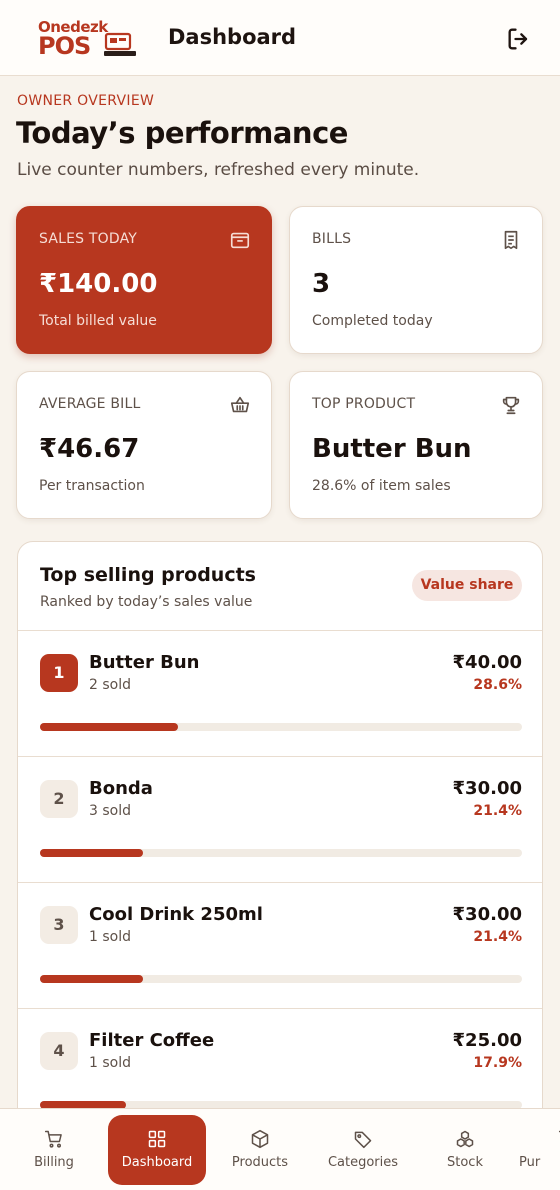 The width and height of the screenshot is (560, 1190). I want to click on product-sold-count: 3 sold, so click(110, 811).